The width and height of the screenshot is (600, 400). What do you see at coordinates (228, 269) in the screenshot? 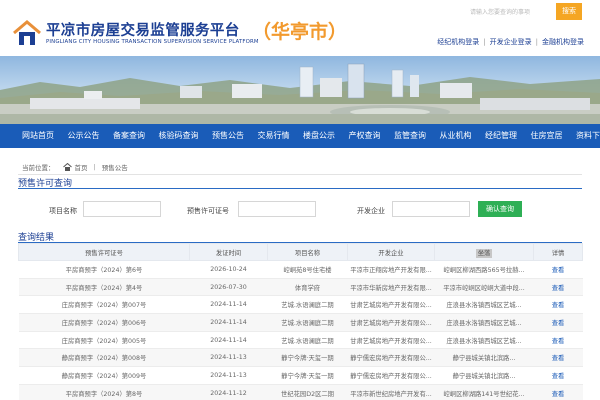
I see `issue-date-cell: 2026-10-24` at bounding box center [228, 269].